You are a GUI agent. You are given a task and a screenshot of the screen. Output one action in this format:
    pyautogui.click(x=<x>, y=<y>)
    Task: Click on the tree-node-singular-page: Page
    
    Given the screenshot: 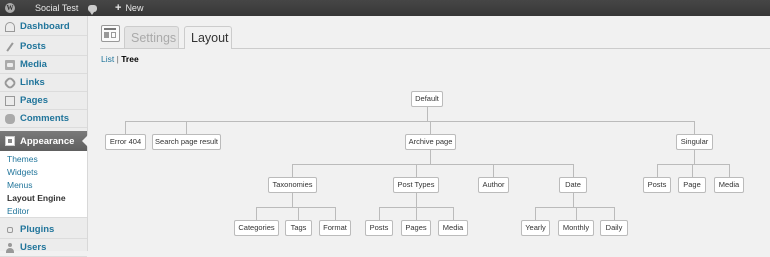 What is the action you would take?
    pyautogui.click(x=692, y=185)
    